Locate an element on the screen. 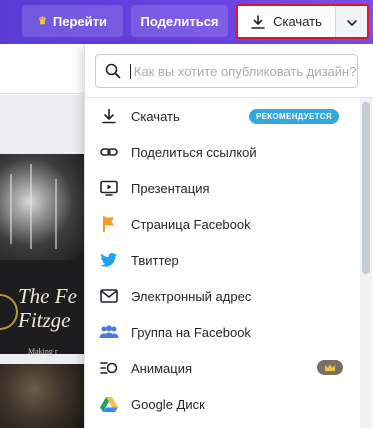 Image resolution: width=373 pixels, height=428 pixels. download-button: Скачать is located at coordinates (286, 21).